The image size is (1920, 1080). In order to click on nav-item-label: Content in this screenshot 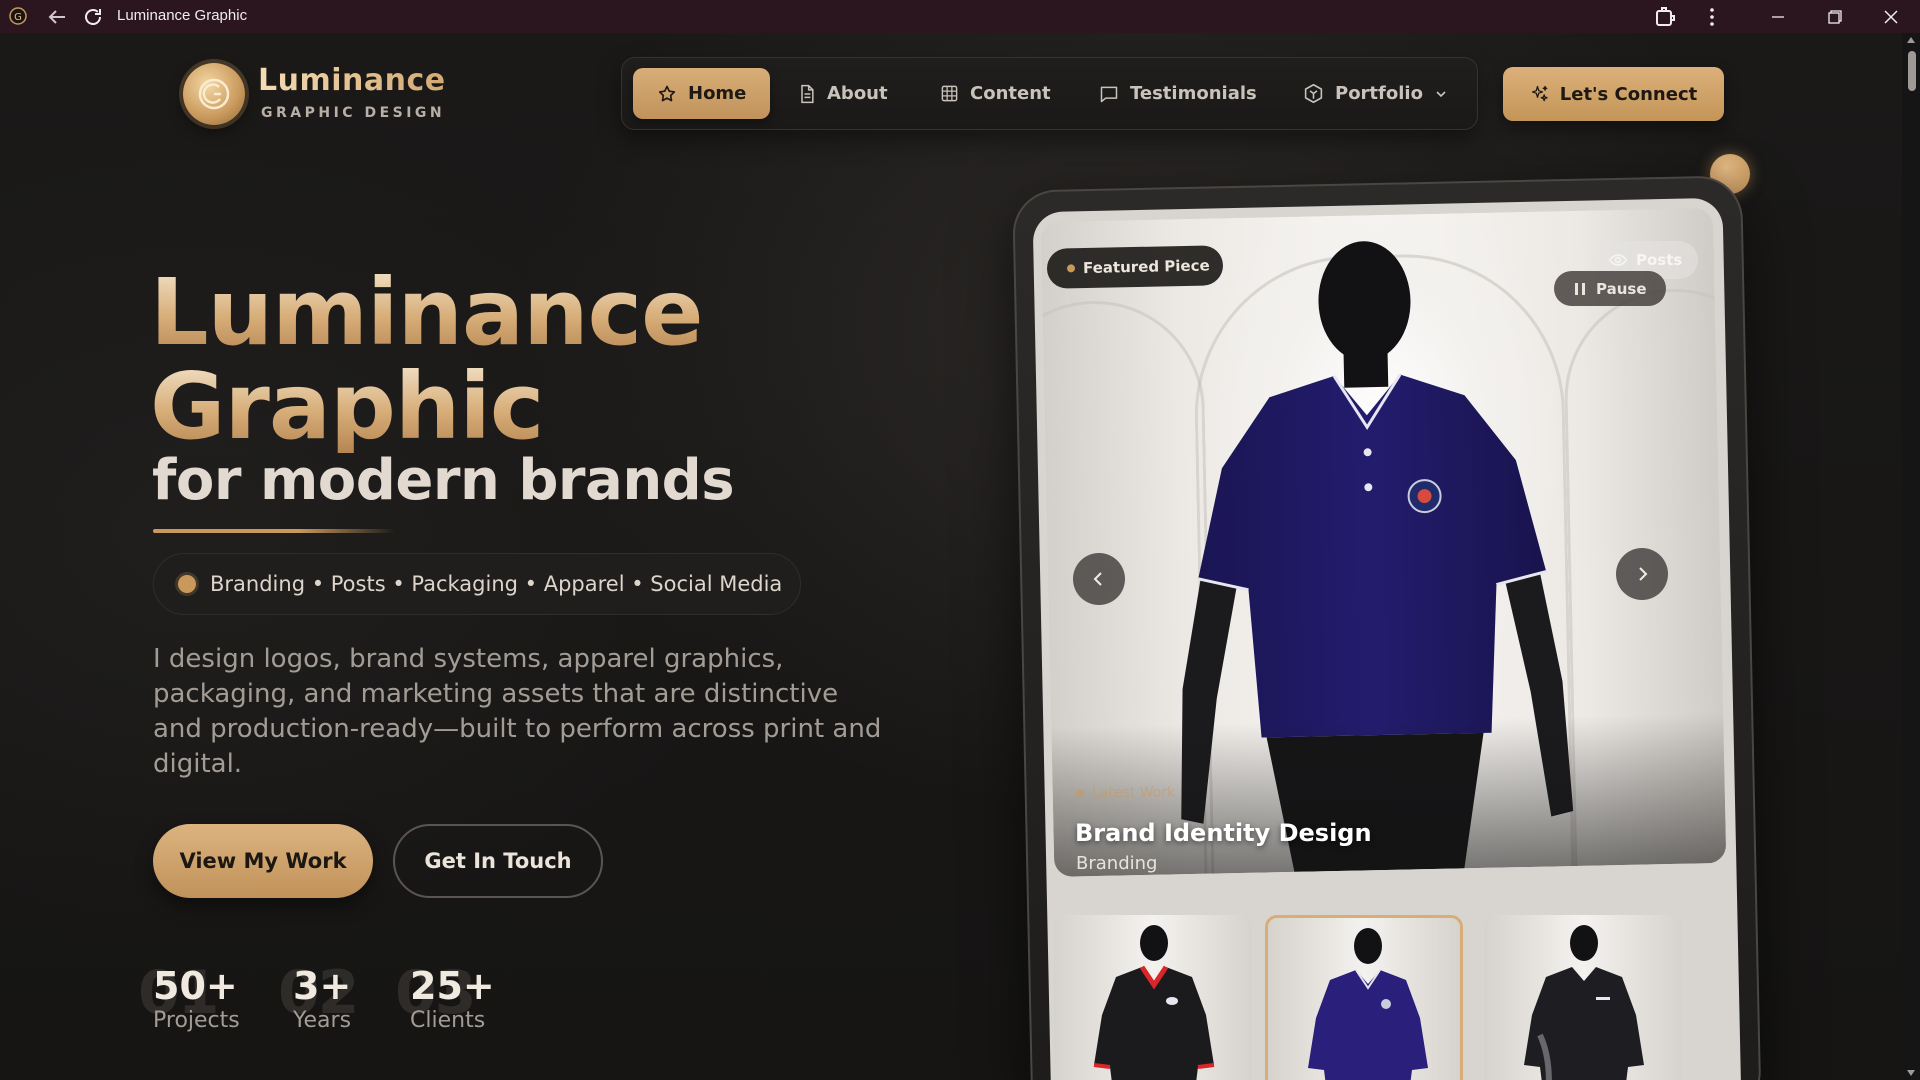, I will do `click(1010, 93)`.